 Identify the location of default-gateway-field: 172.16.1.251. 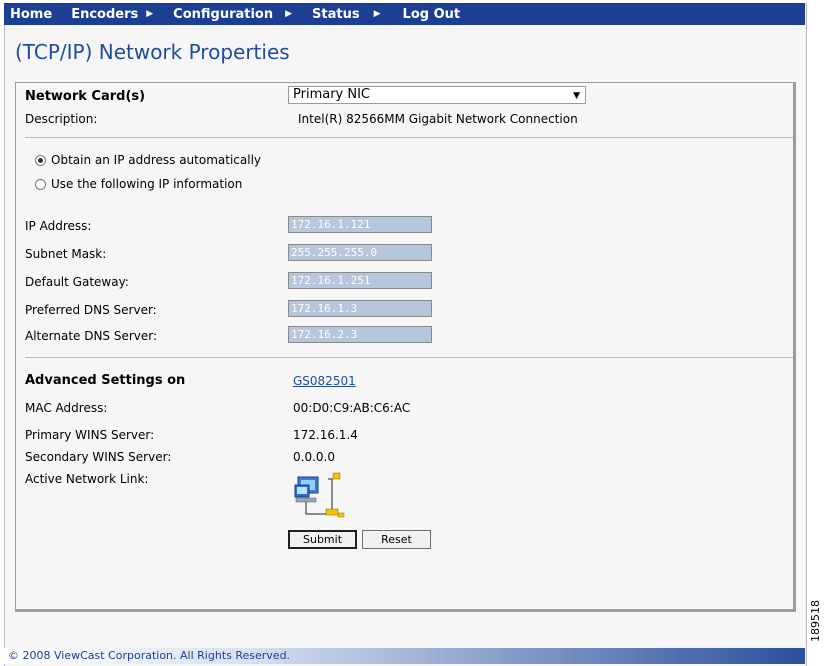
(360, 280).